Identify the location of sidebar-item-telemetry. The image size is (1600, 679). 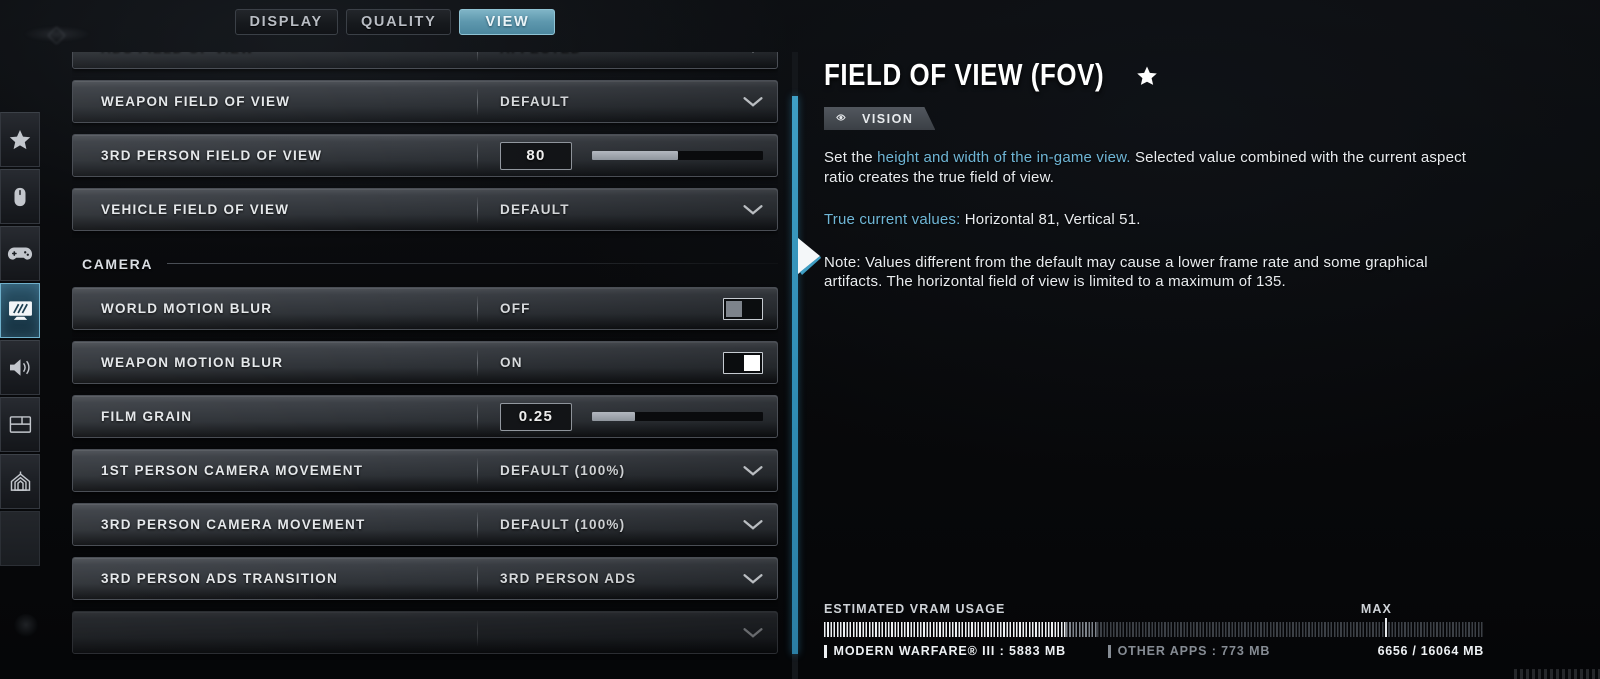
(20, 481).